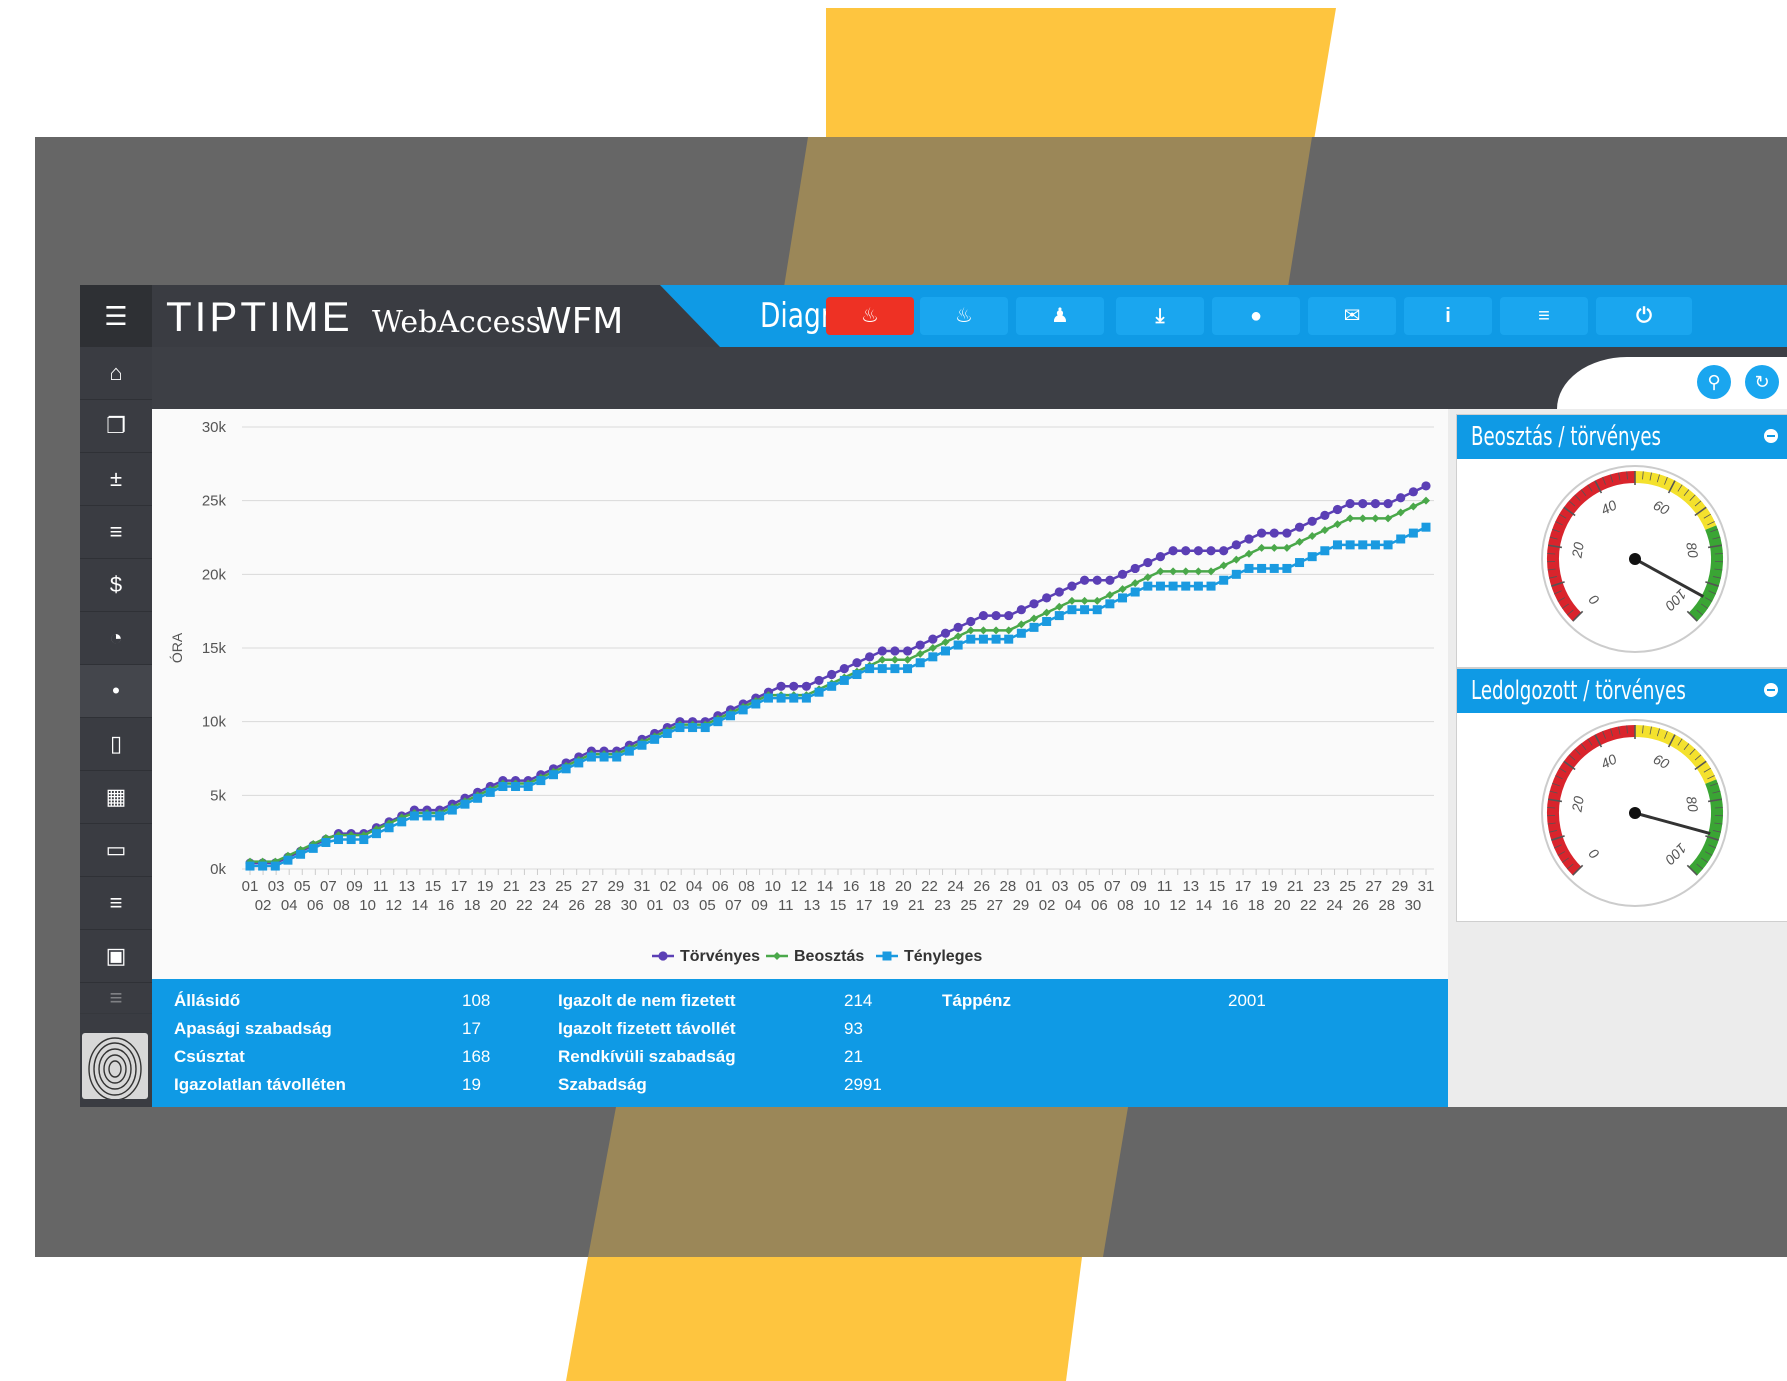 This screenshot has width=1787, height=1381. Describe the element at coordinates (1352, 316) in the screenshot. I see `chat-button: ✉` at that location.